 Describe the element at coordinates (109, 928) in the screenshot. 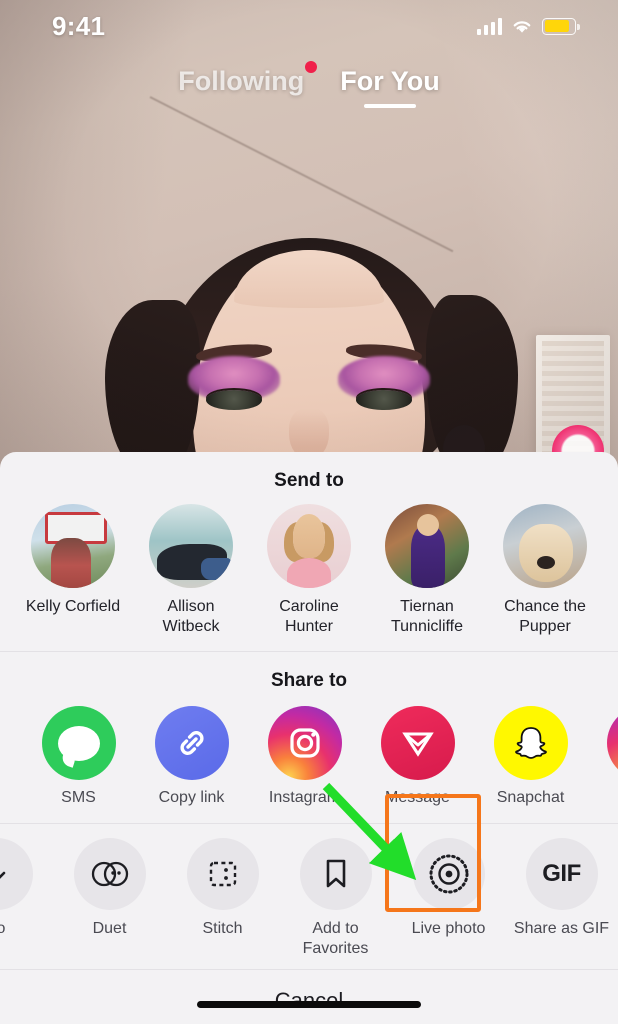

I see `action-label: Duet` at that location.